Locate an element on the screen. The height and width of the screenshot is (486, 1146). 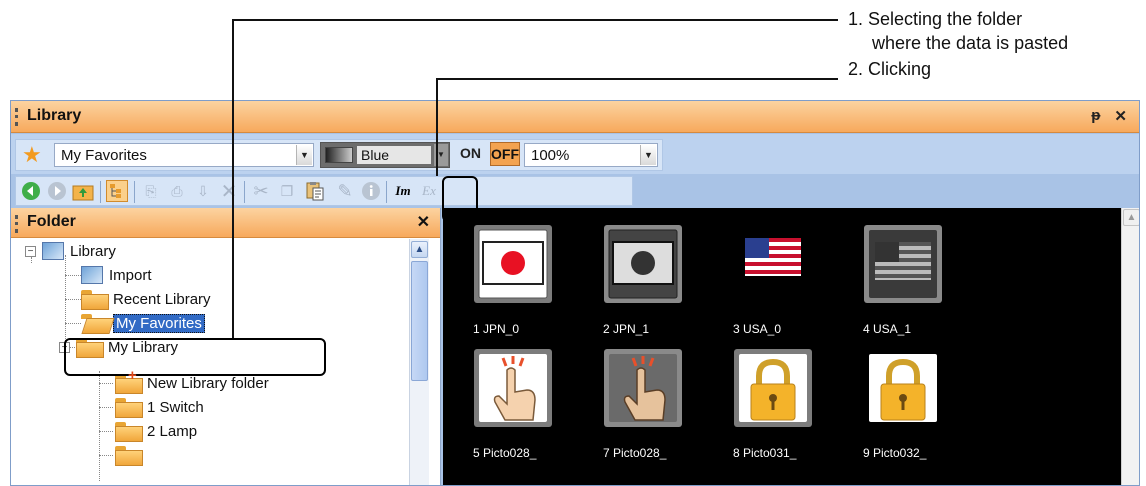
favorites-select-value: My Favorites is located at coordinates (104, 155).